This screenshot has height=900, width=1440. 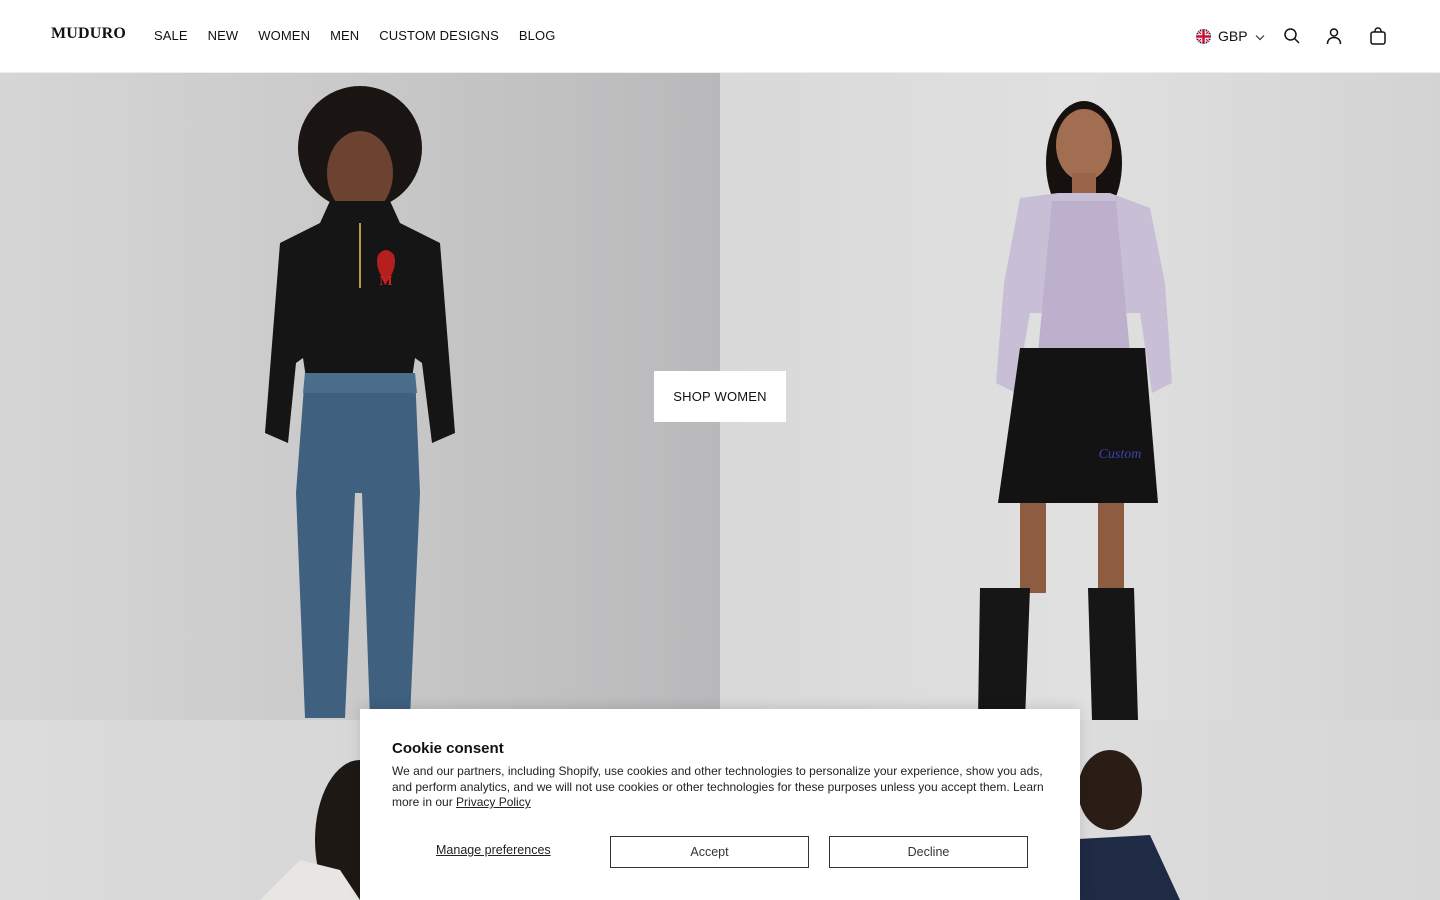 I want to click on search-icon, so click(x=1292, y=36).